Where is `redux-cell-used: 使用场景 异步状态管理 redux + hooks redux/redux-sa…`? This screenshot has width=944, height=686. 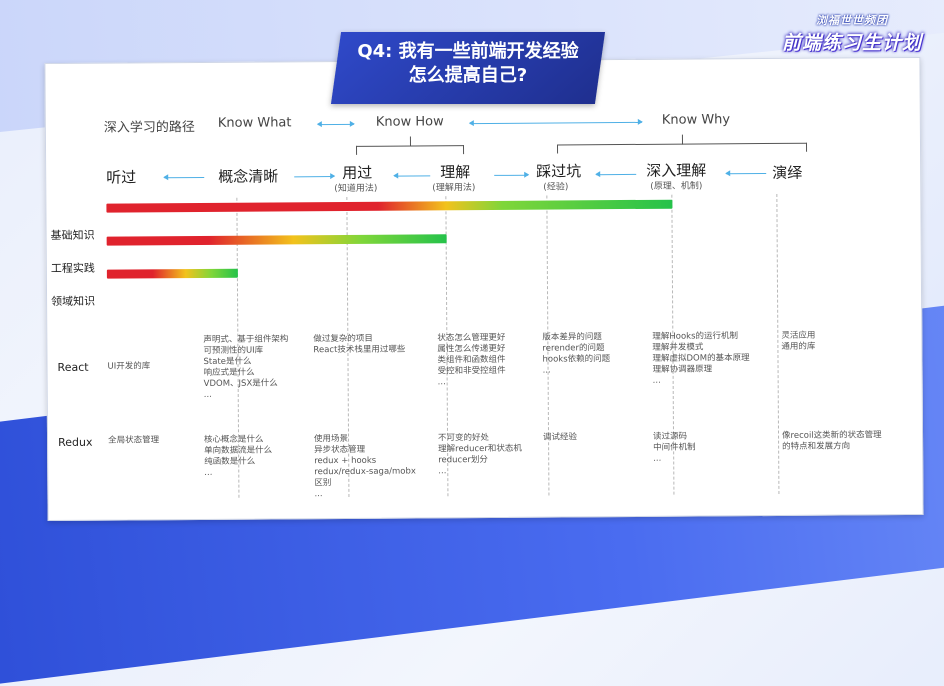
redux-cell-used: 使用场景 异步状态管理 redux + hooks redux/redux-sa… is located at coordinates (365, 466).